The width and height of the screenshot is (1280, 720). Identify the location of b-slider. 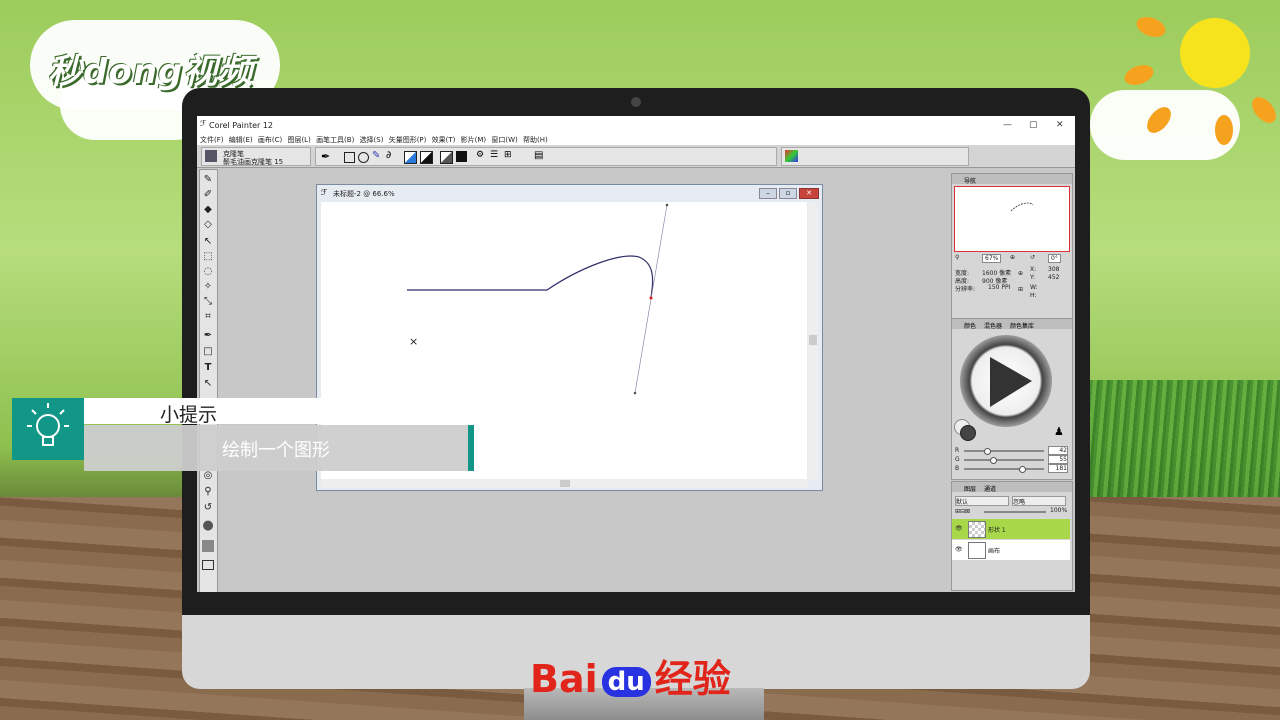
(1004, 469).